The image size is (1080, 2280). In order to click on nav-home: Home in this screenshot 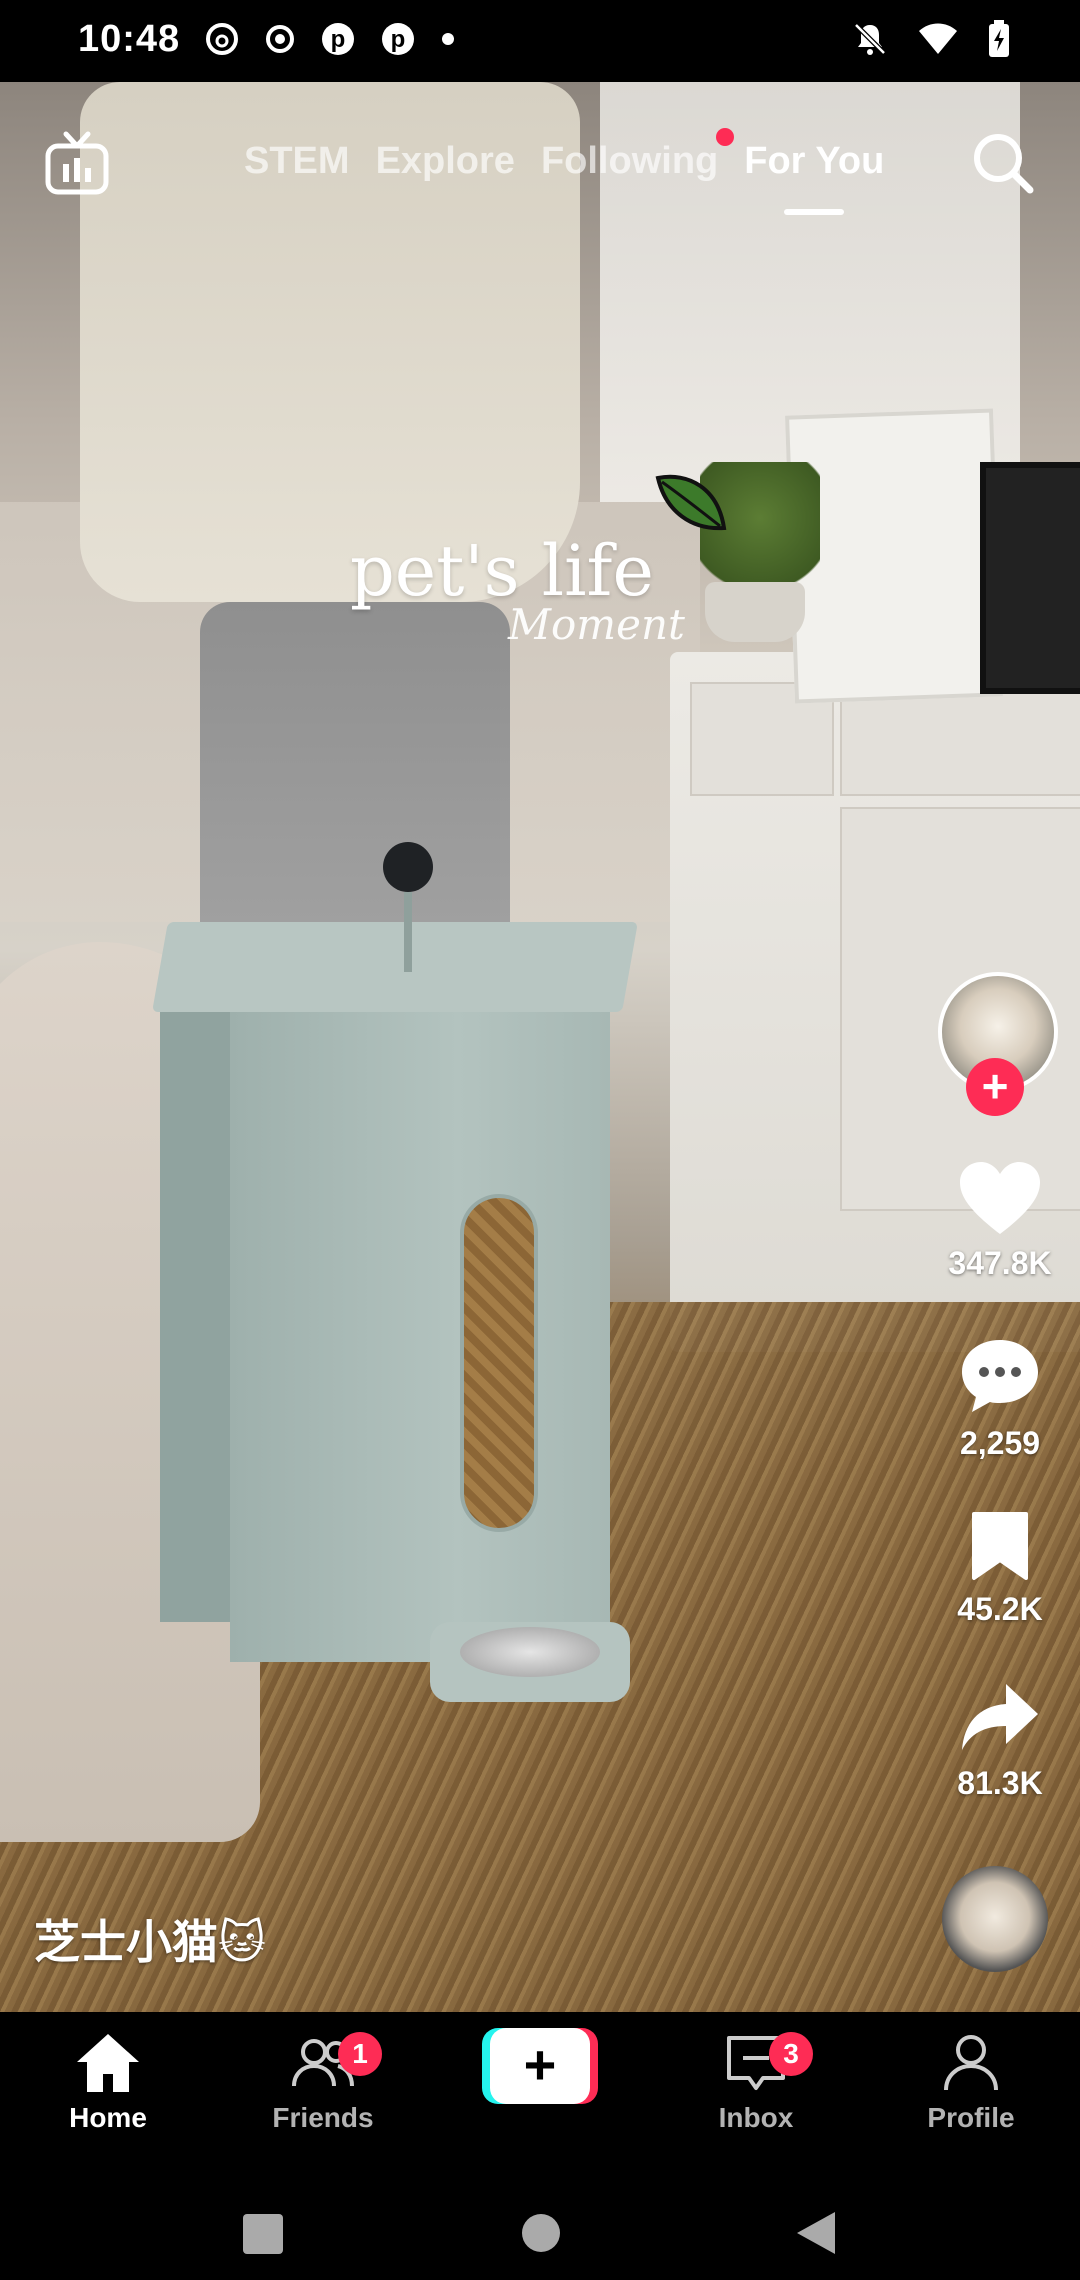, I will do `click(108, 2081)`.